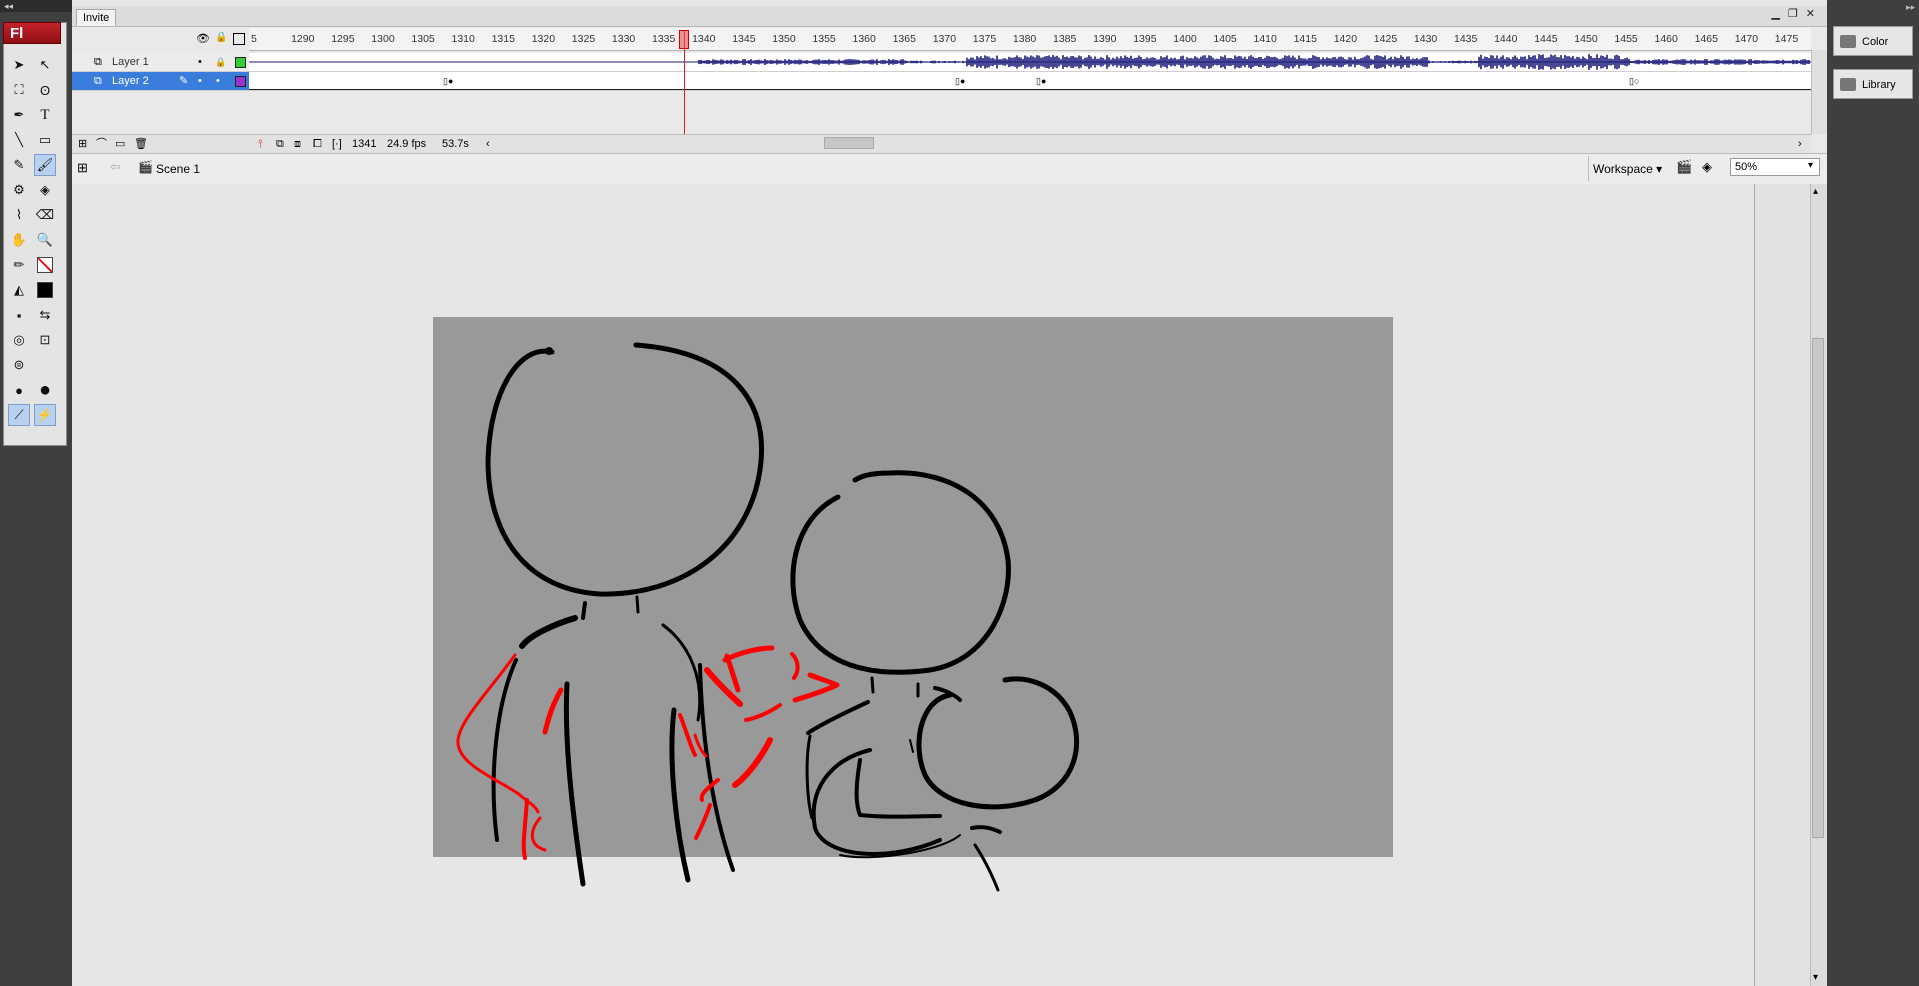  Describe the element at coordinates (19, 165) in the screenshot. I see `pencil-tool-icon: ✎` at that location.